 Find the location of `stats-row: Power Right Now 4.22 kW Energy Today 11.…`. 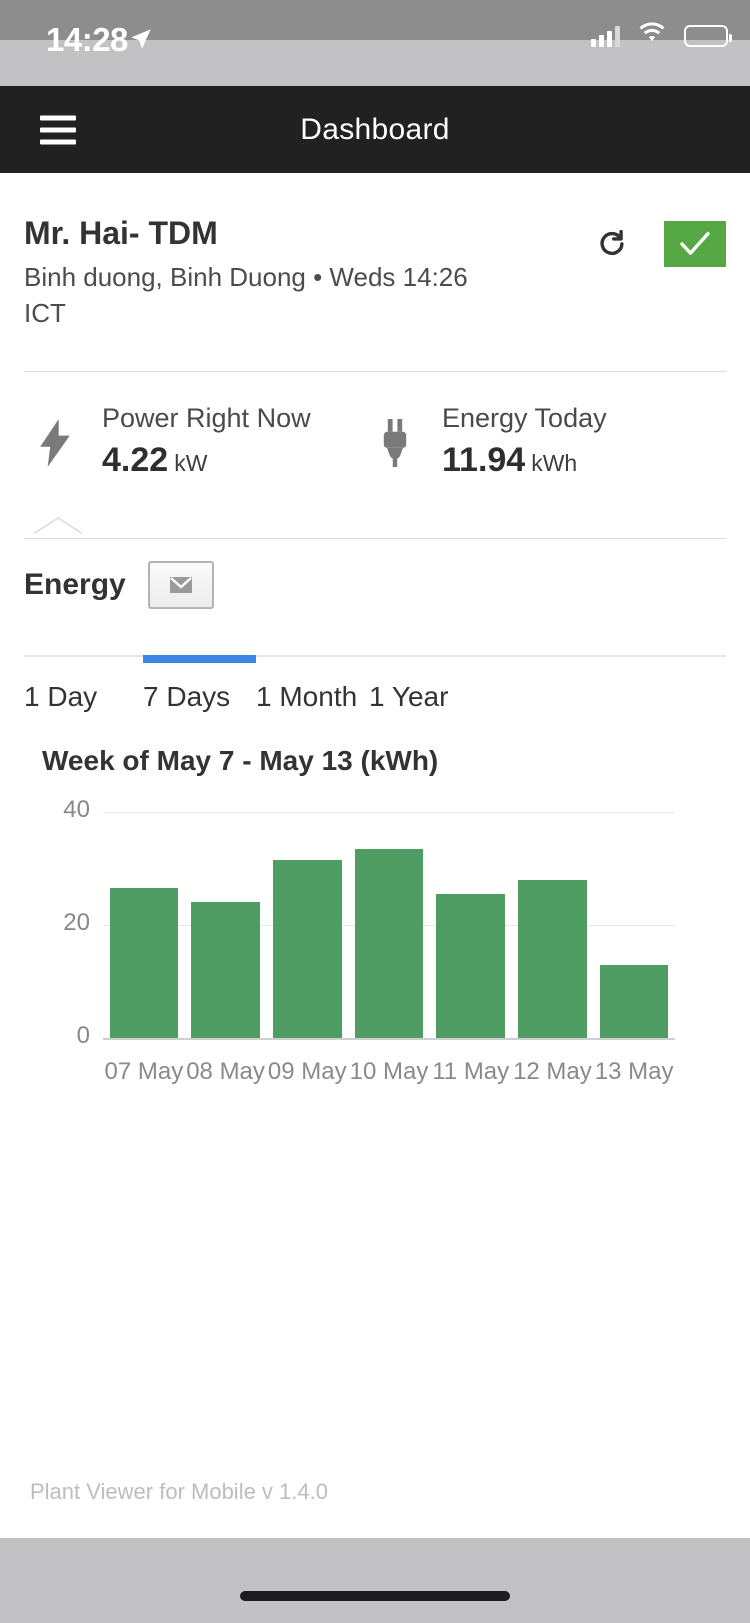

stats-row: Power Right Now 4.22 kW Energy Today 11.… is located at coordinates (375, 428).